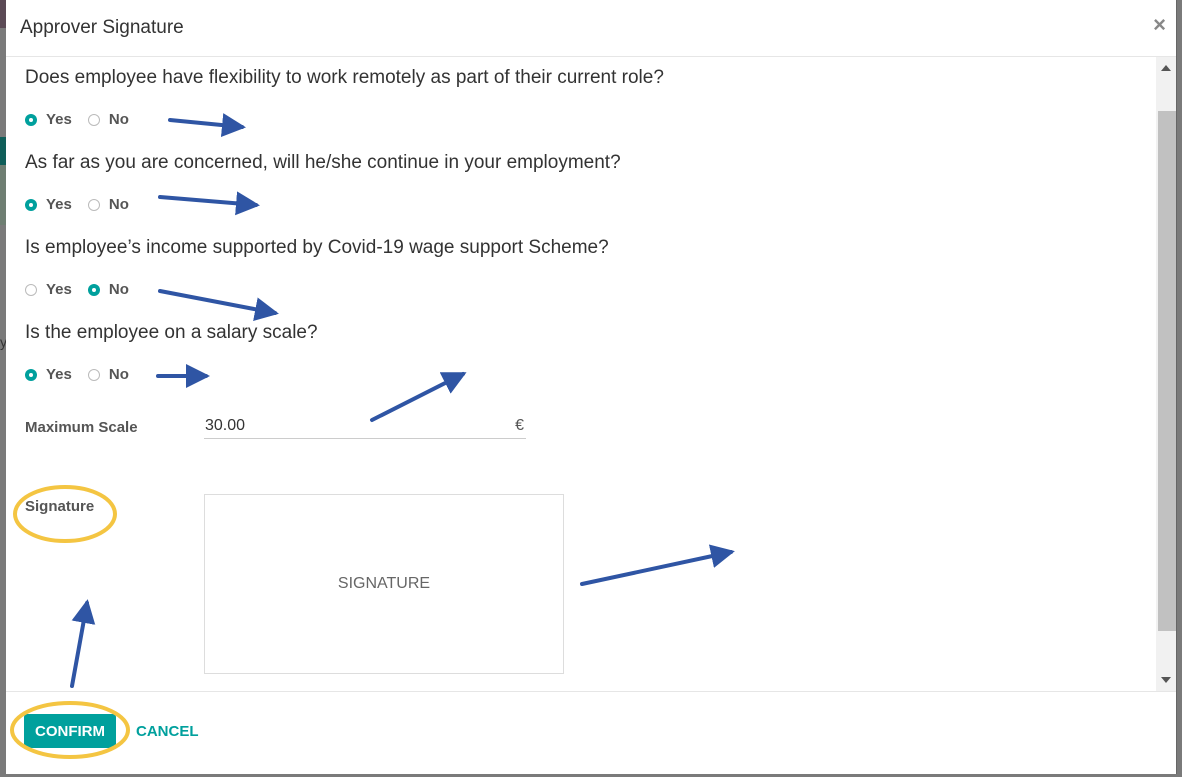  What do you see at coordinates (85, 119) in the screenshot?
I see `radio-group-remote-work: Yes No` at bounding box center [85, 119].